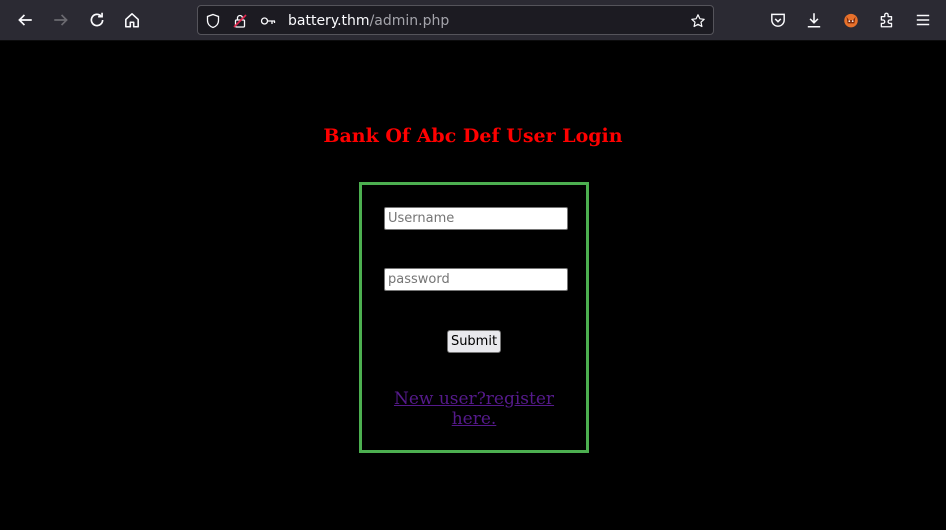  I want to click on browser-toolbar: battery.thm/admin.php, so click(473, 20).